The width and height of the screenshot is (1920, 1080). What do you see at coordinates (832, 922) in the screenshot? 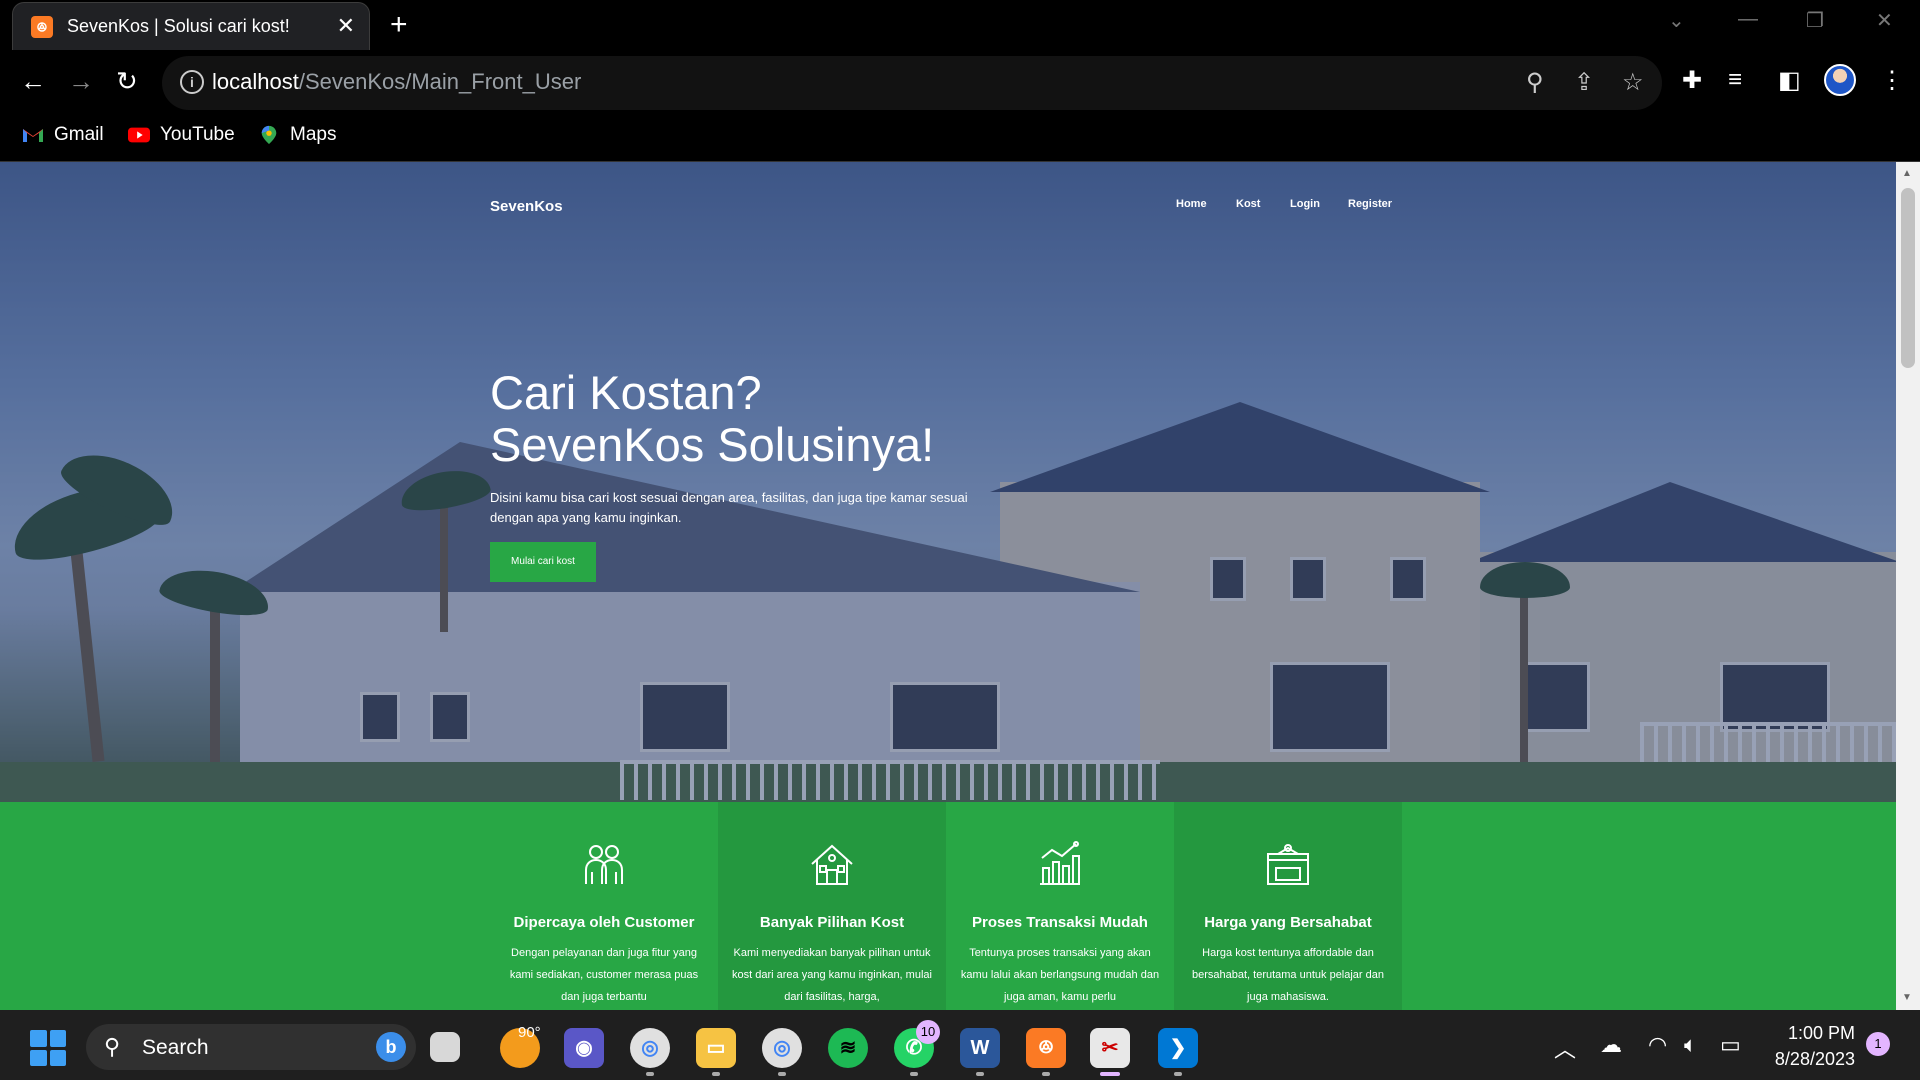
I see `feature-title: Banyak Pilihan Kost` at bounding box center [832, 922].